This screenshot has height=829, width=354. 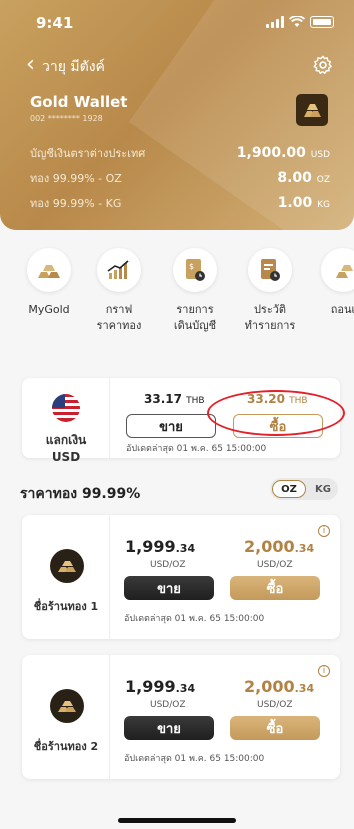 I want to click on wifi-icon, so click(x=297, y=21).